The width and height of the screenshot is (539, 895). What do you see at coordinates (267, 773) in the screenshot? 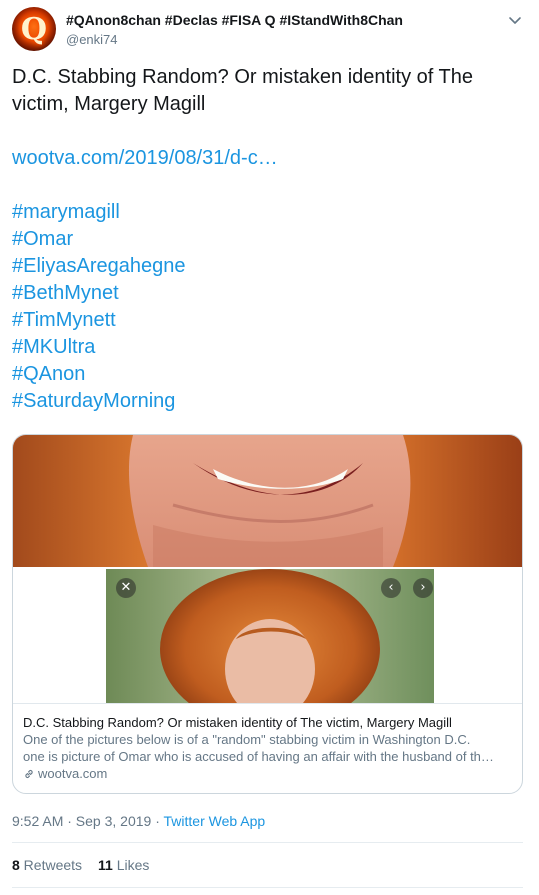
I see `card-domain: wootva.com` at bounding box center [267, 773].